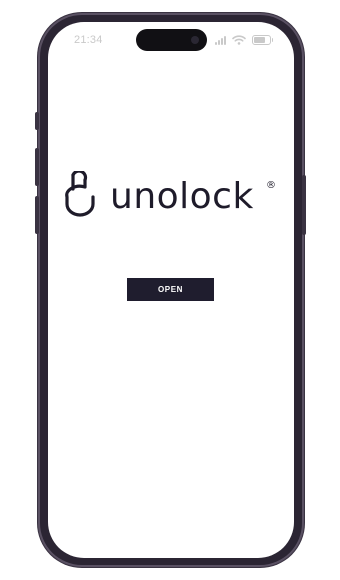 The width and height of the screenshot is (340, 580). Describe the element at coordinates (182, 196) in the screenshot. I see `brand-name: unolock` at that location.